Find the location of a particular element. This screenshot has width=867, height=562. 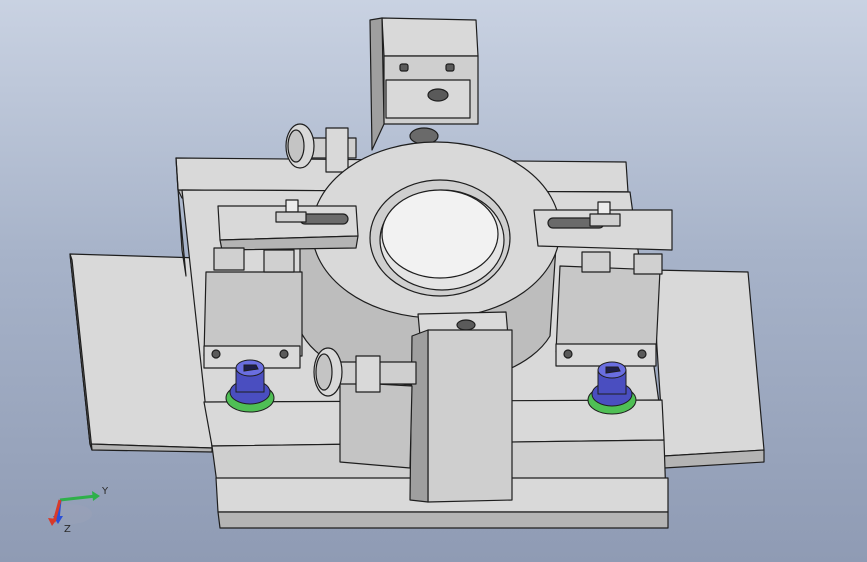

rear-upright is located at coordinates (424, 84).